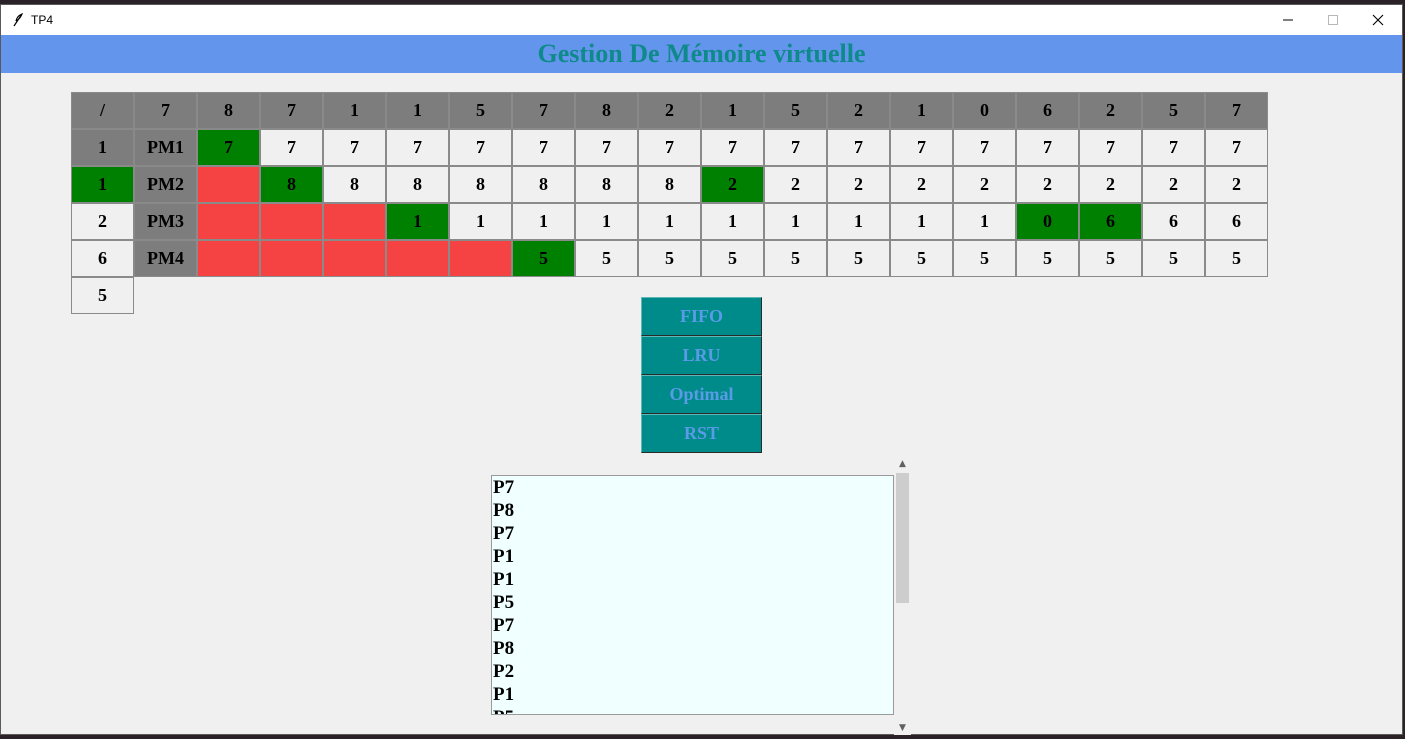 This screenshot has height=739, width=1405. I want to click on log-scrollbar: ▲ ▼, so click(902, 596).